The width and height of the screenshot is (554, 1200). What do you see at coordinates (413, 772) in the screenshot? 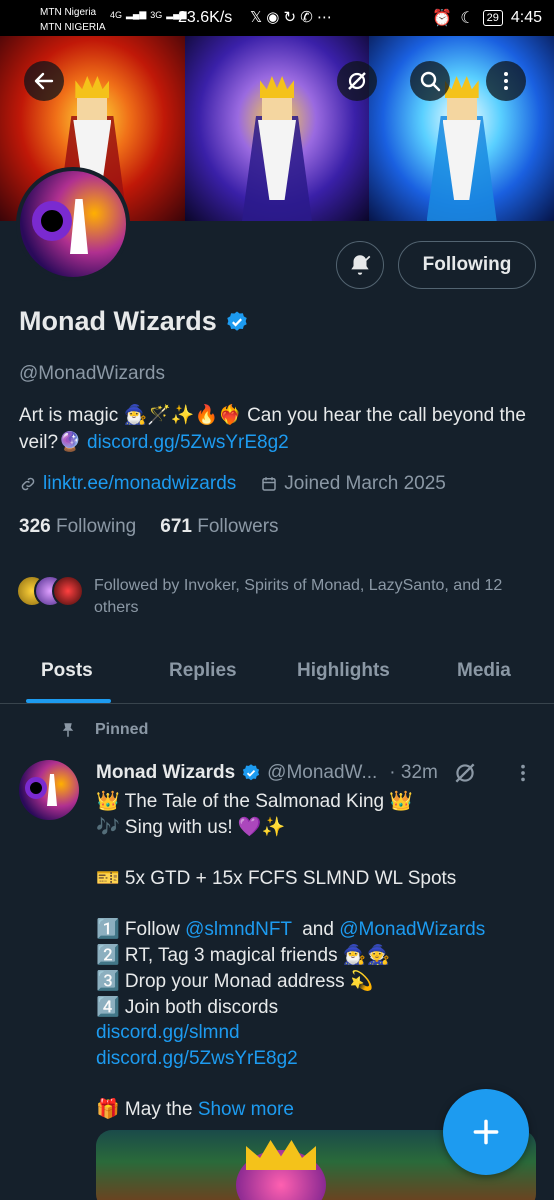
I see `tweet-timestamp: · 32m` at bounding box center [413, 772].